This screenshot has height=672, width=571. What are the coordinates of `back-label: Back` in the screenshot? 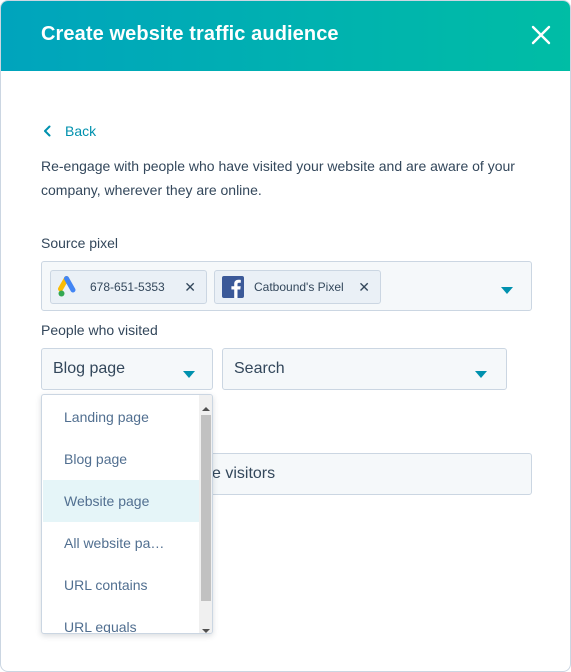 It's located at (81, 131).